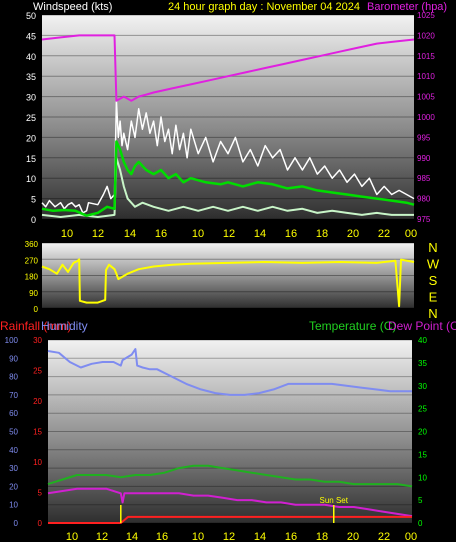 This screenshot has width=456, height=542. Describe the element at coordinates (31, 77) in the screenshot. I see `windspeed-tick-label: 35` at that location.